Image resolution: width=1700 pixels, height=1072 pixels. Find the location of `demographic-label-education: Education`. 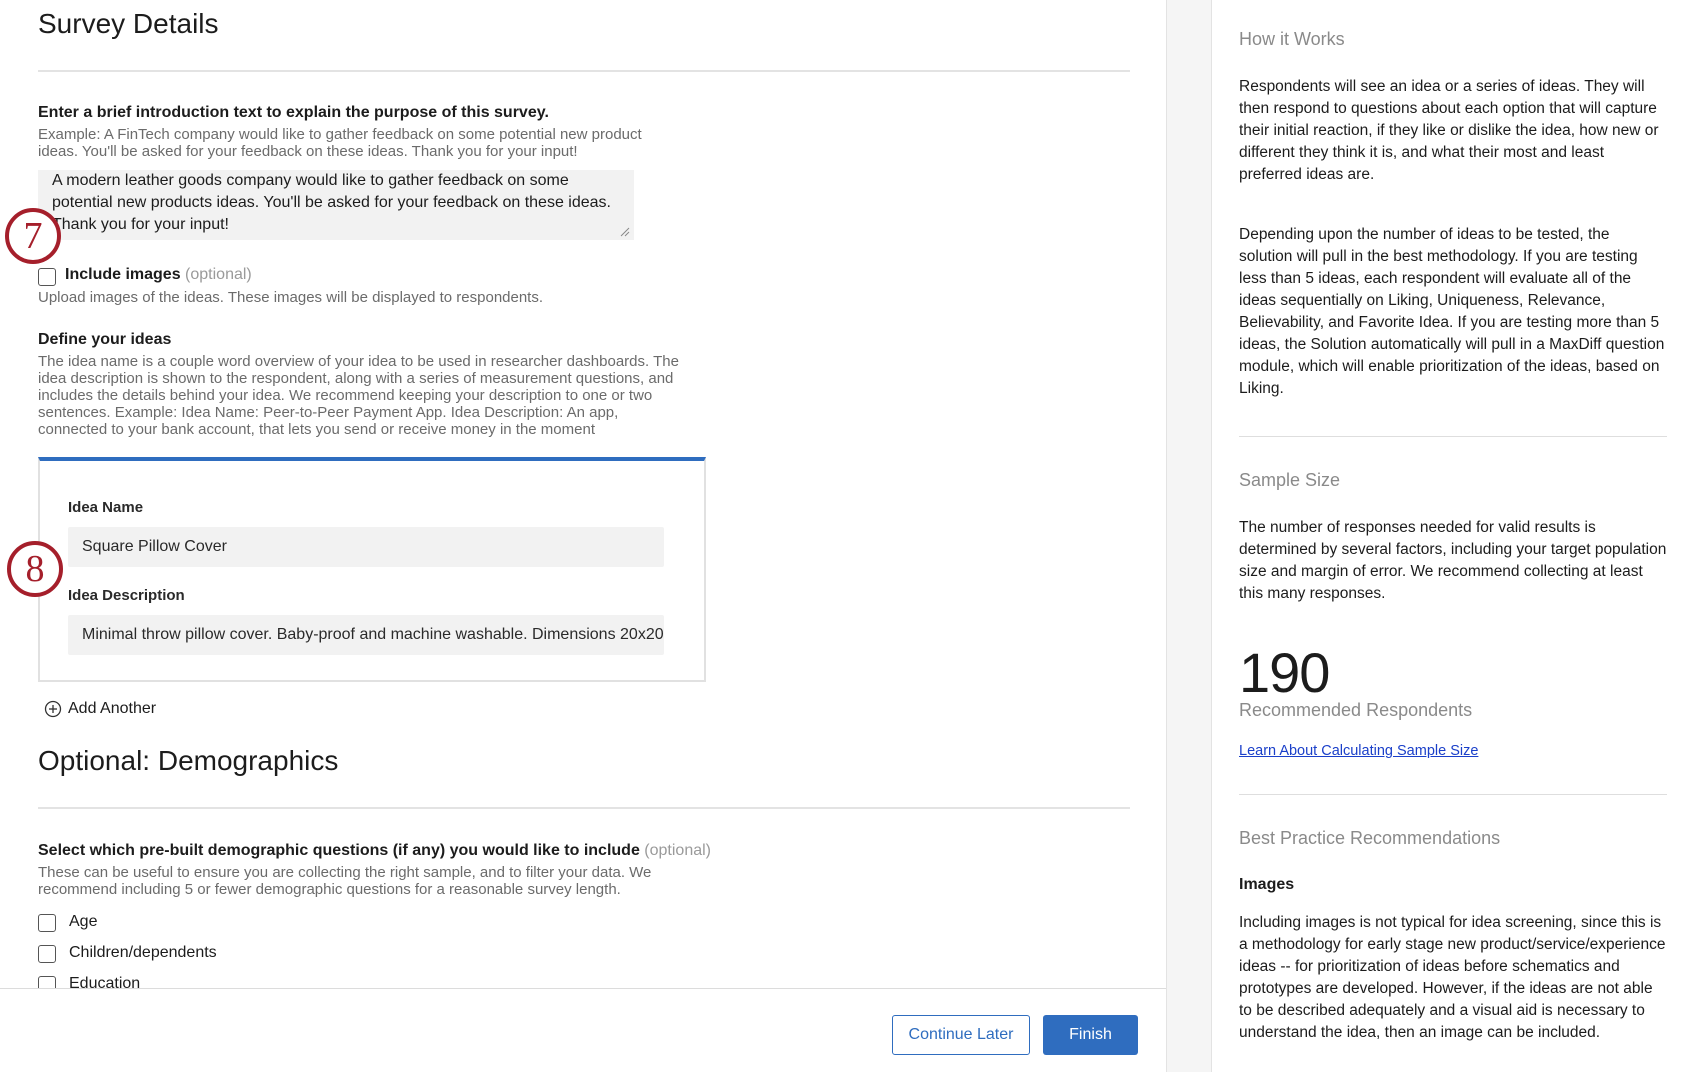

demographic-label-education: Education is located at coordinates (105, 981).